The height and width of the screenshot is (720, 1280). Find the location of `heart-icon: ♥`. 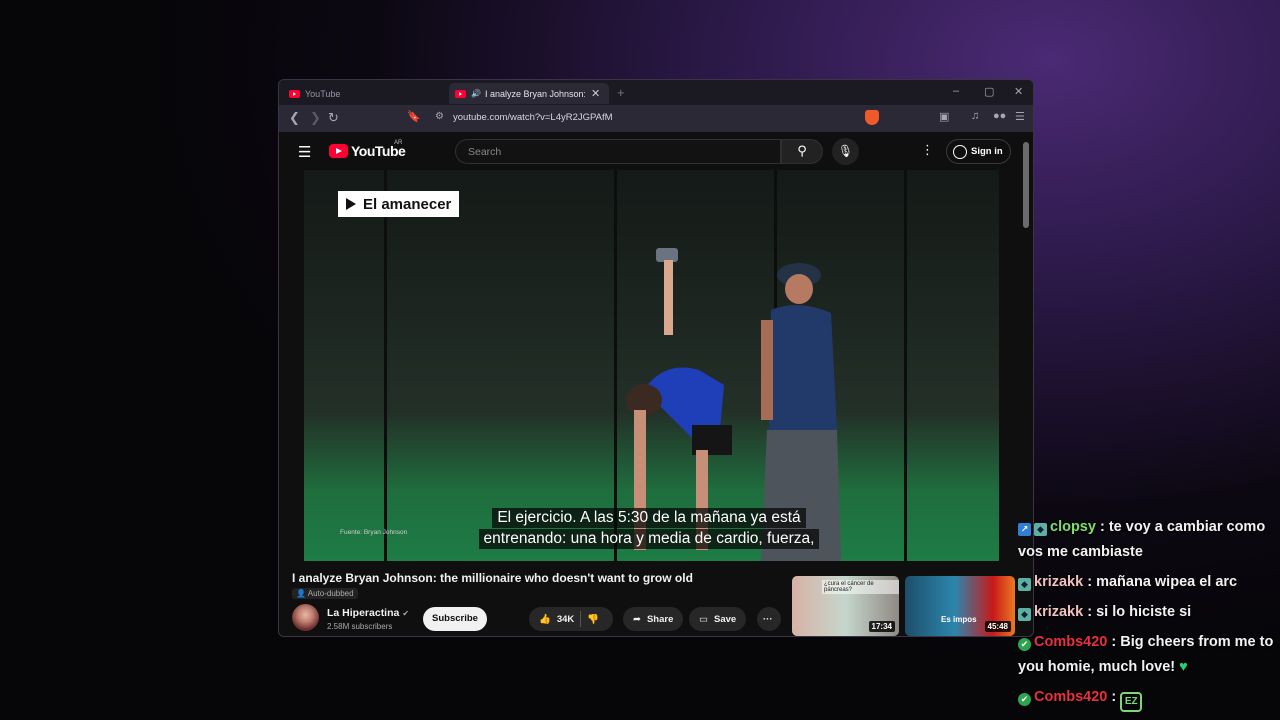

heart-icon: ♥ is located at coordinates (1183, 667).